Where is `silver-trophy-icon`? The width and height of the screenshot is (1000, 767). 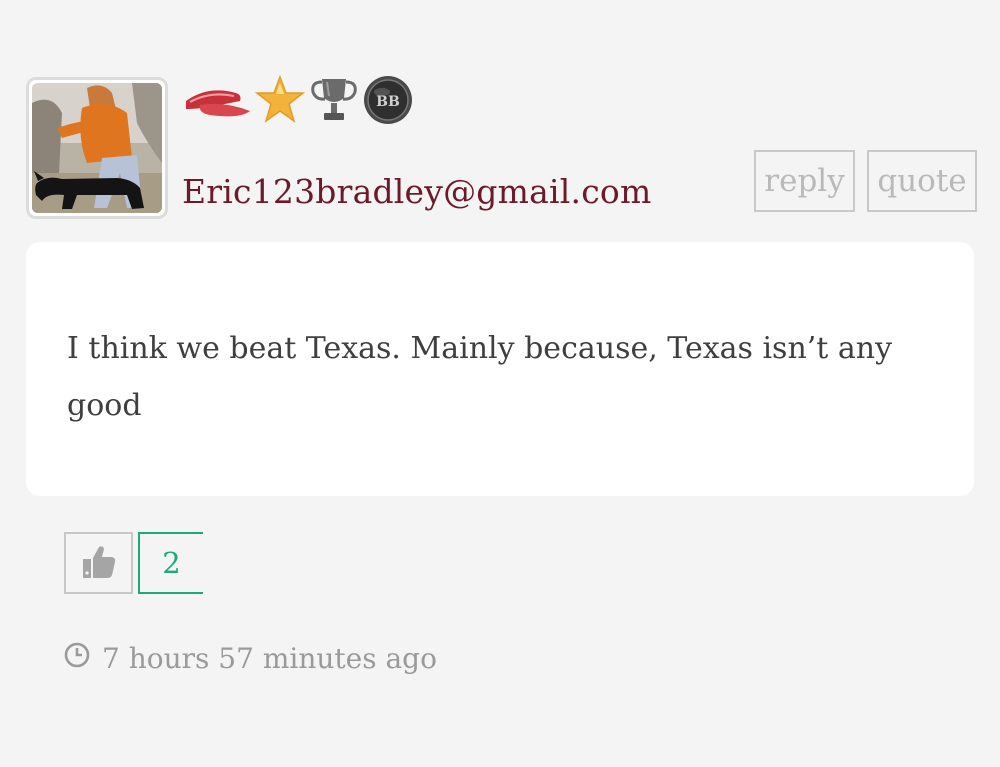
silver-trophy-icon is located at coordinates (334, 102).